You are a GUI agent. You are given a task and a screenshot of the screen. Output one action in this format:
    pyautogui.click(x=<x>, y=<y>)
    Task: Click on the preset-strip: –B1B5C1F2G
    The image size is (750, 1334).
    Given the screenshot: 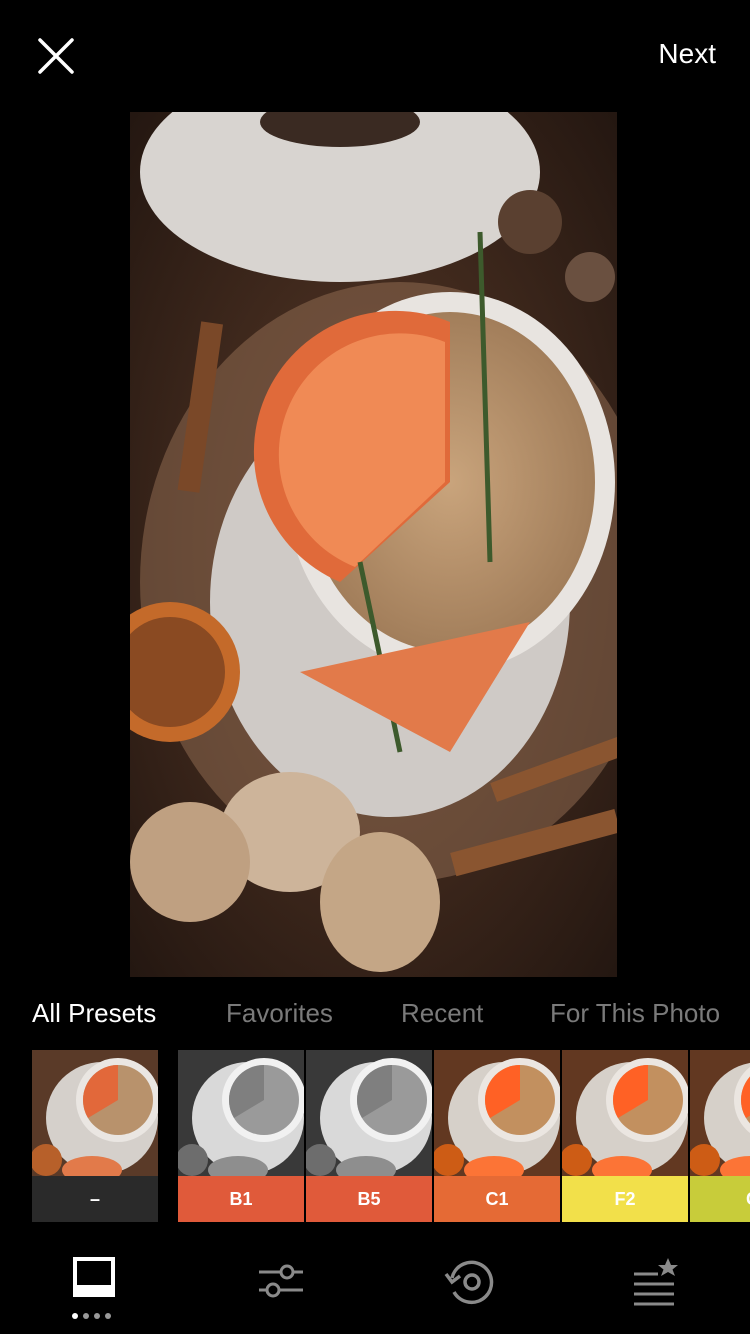 What is the action you would take?
    pyautogui.click(x=375, y=1136)
    